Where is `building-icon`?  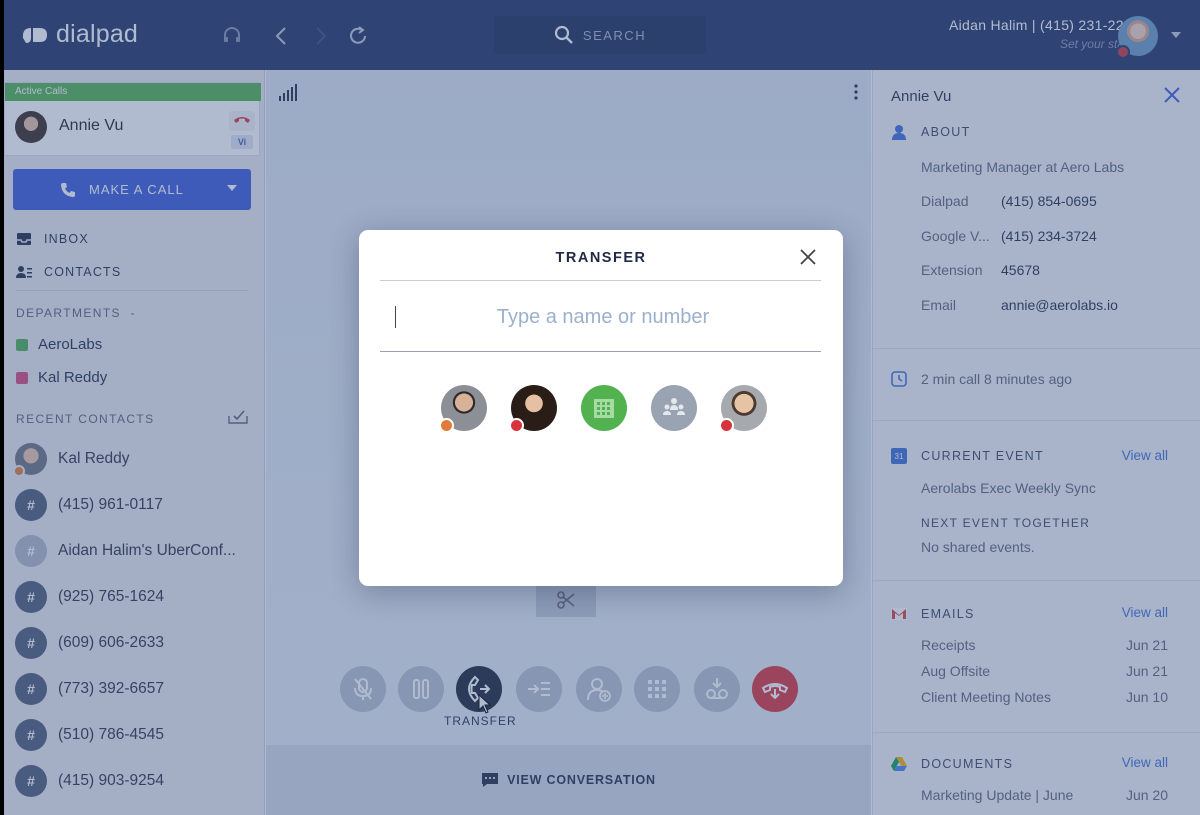 building-icon is located at coordinates (604, 408).